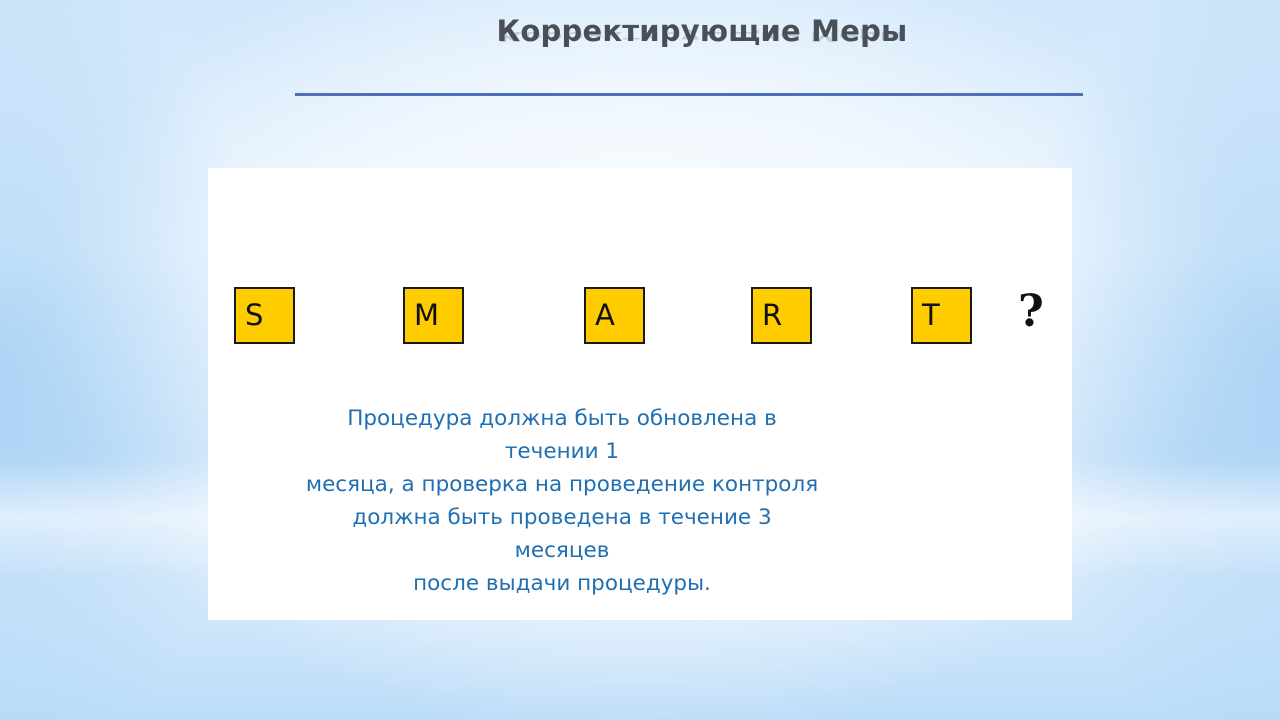 This screenshot has height=720, width=1280. I want to click on body-line-4: после выдачи процедуры., so click(562, 583).